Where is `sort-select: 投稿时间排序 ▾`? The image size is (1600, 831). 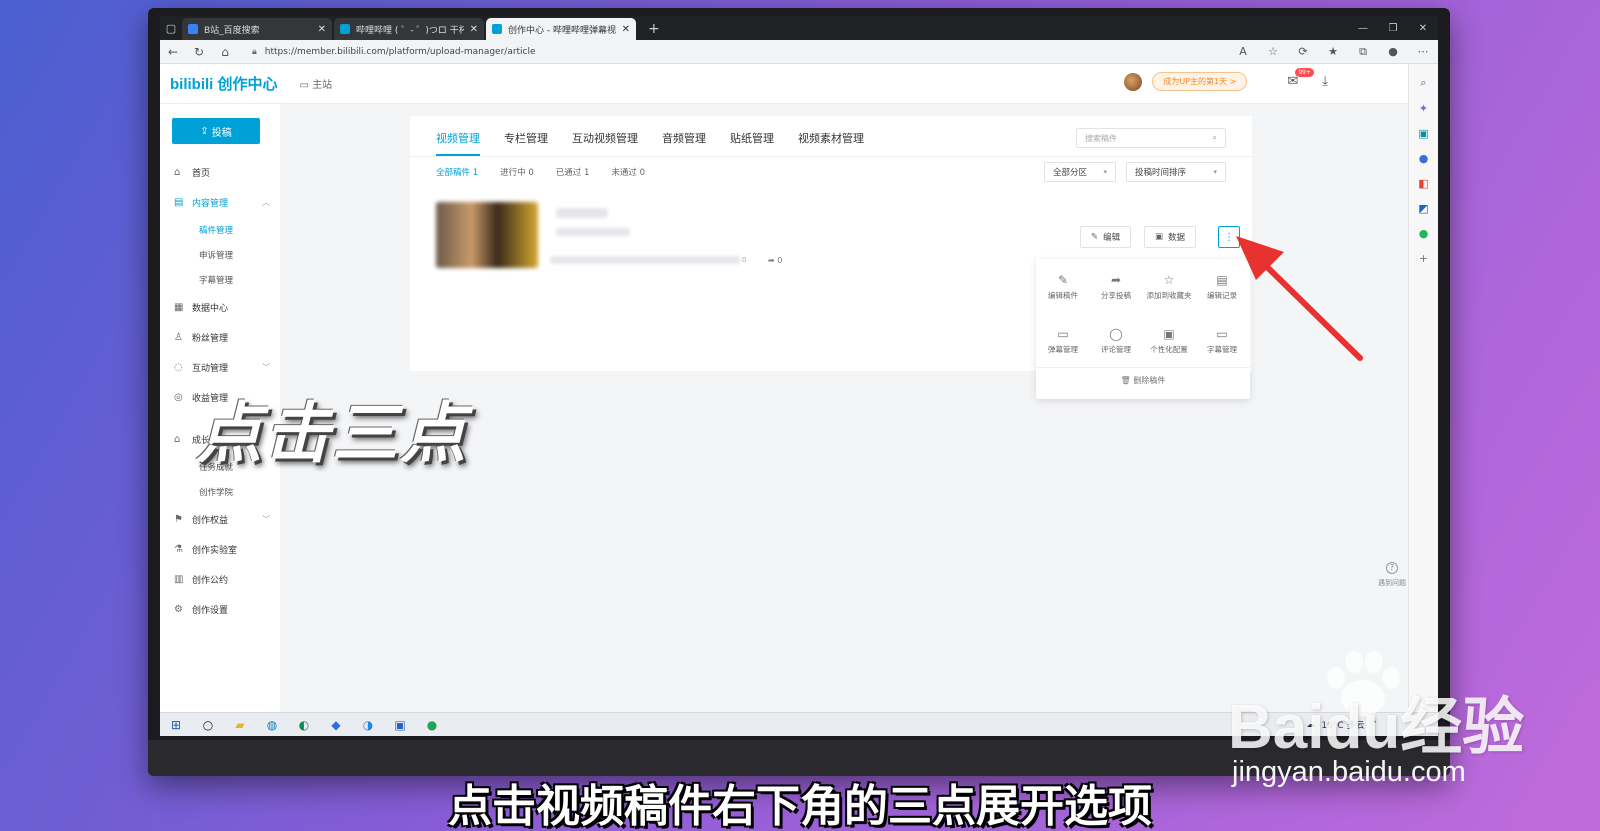
sort-select: 投稿时间排序 ▾ is located at coordinates (1176, 172).